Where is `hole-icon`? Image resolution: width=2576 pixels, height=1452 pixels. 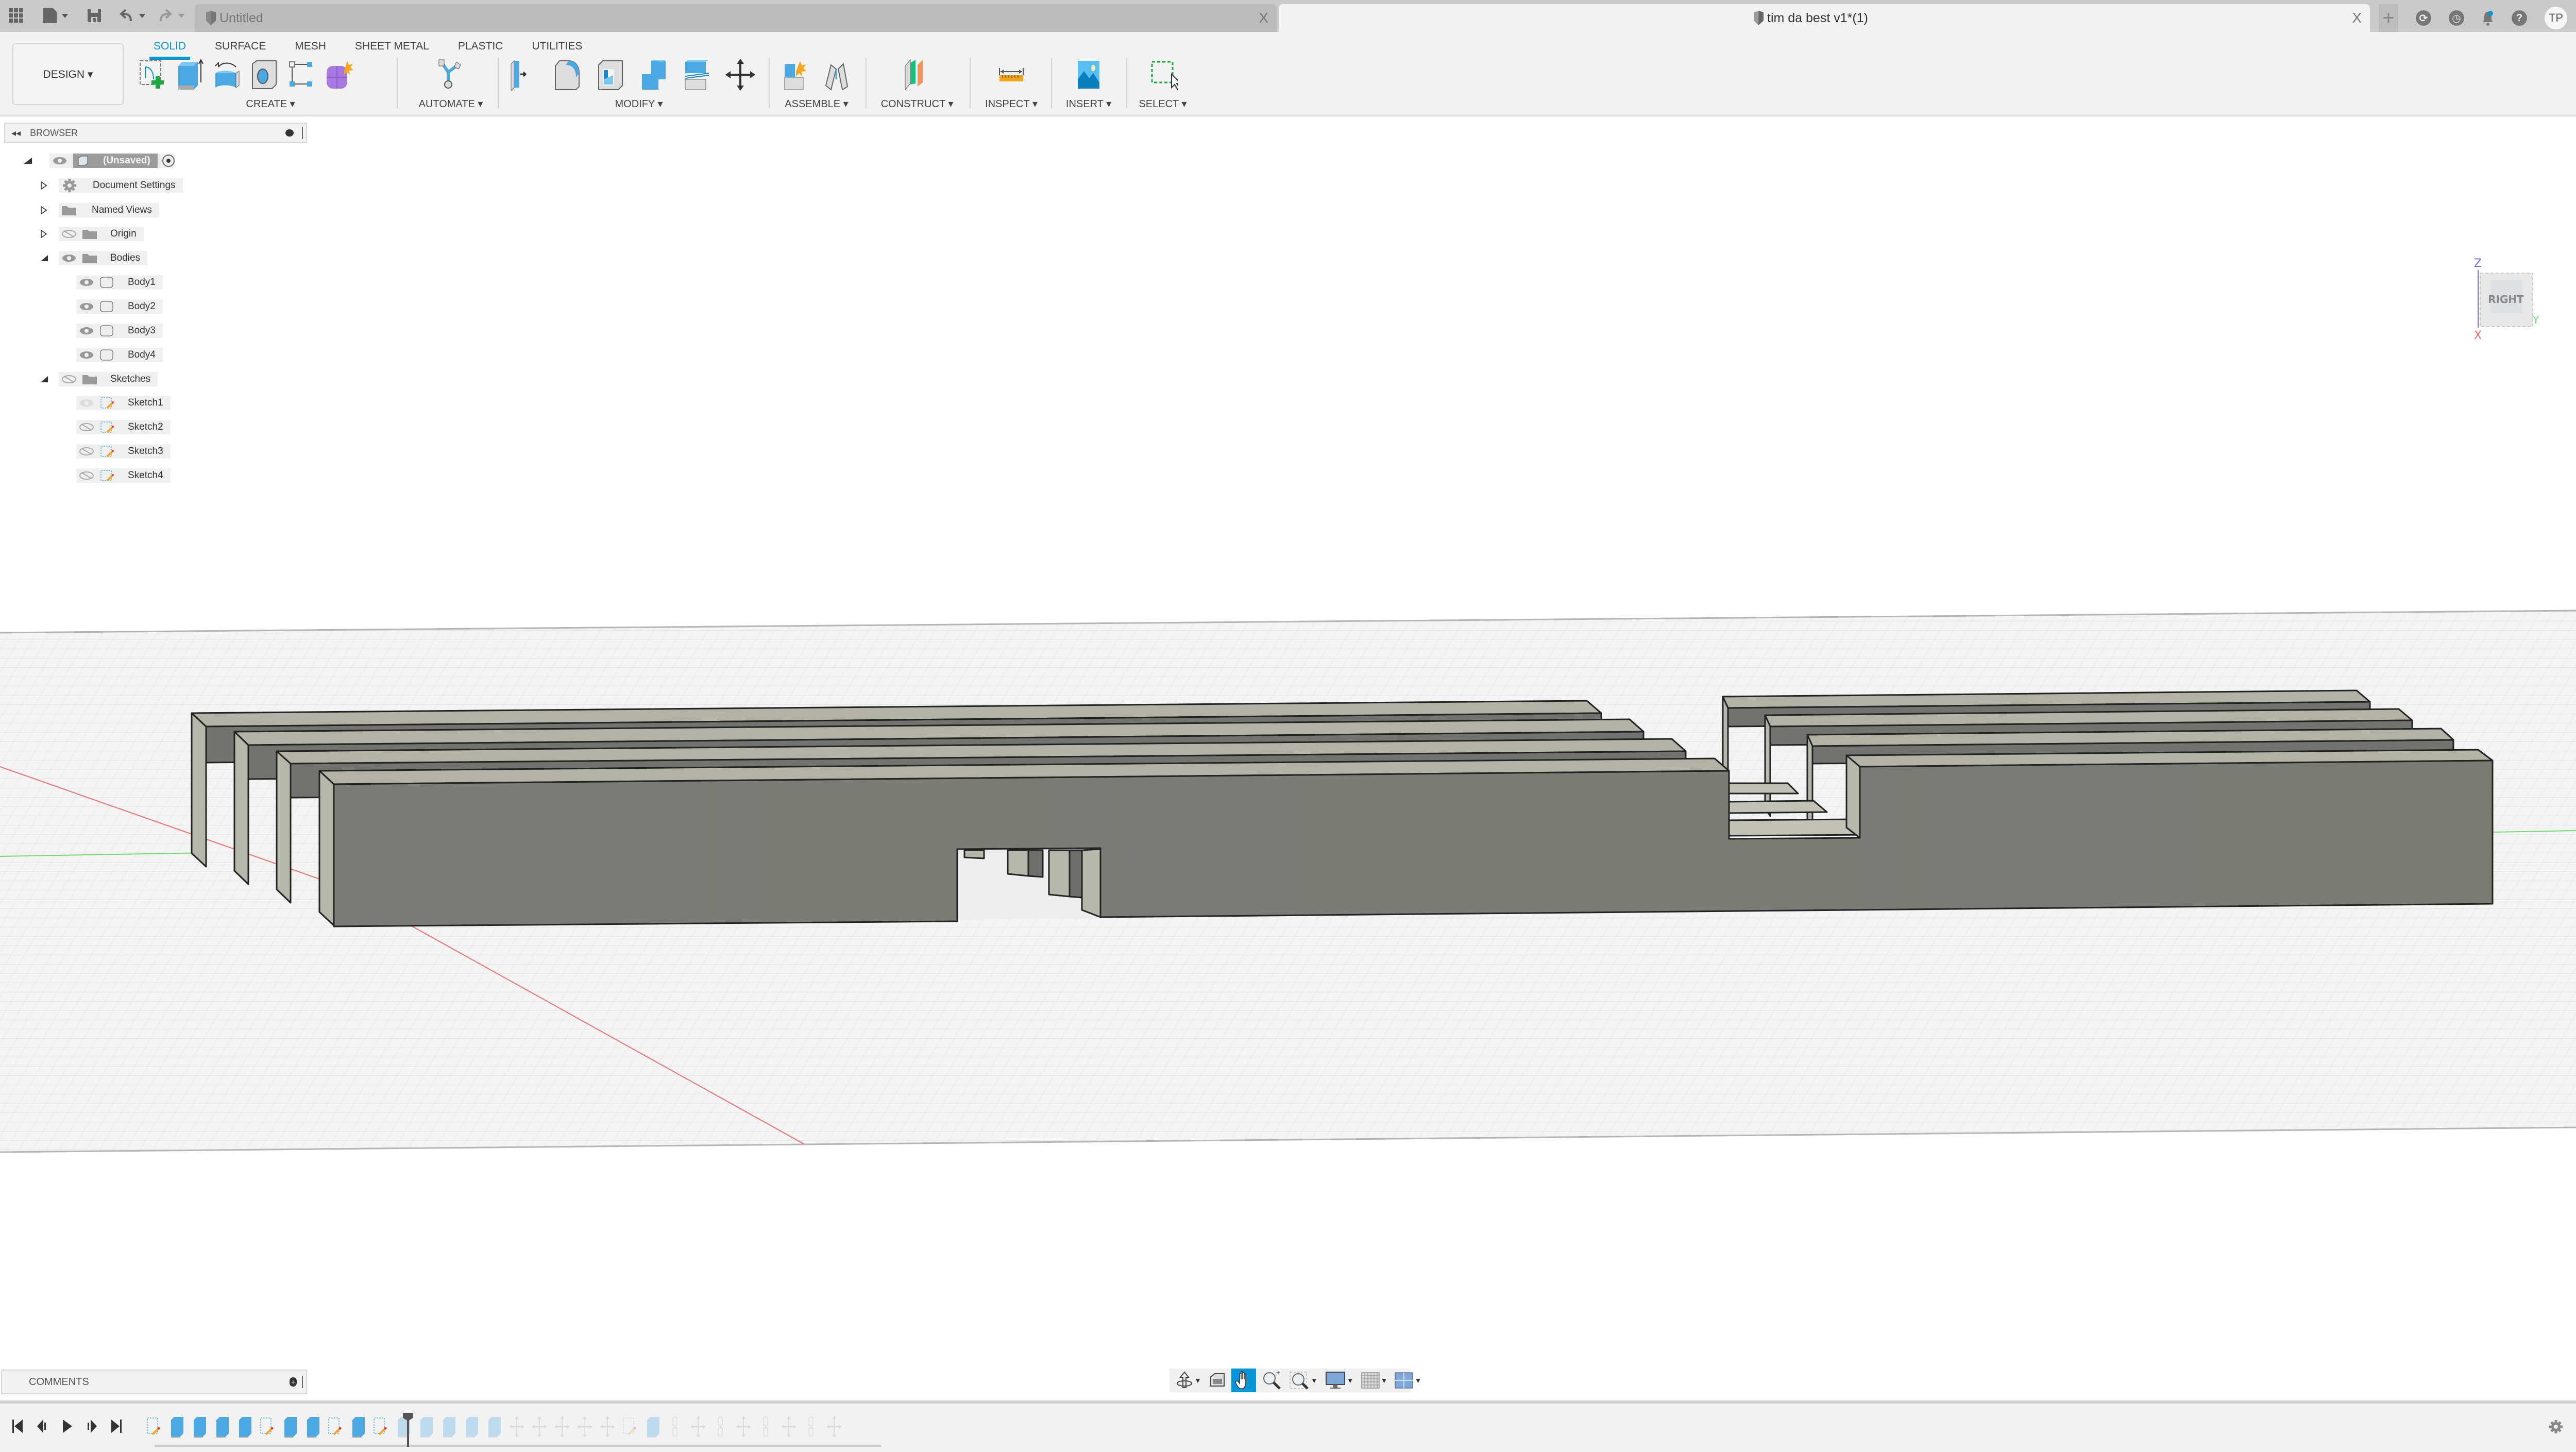
hole-icon is located at coordinates (264, 75).